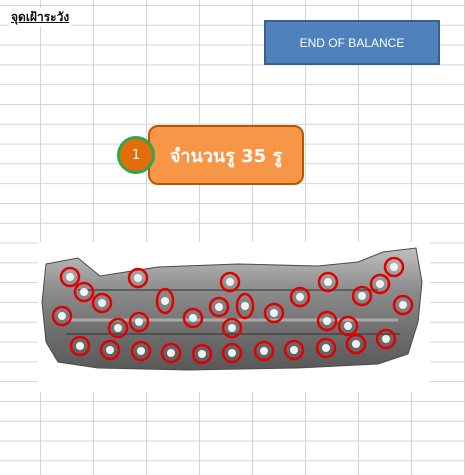  I want to click on sheet-title: จุดเฝ้าระวัง, so click(40, 17).